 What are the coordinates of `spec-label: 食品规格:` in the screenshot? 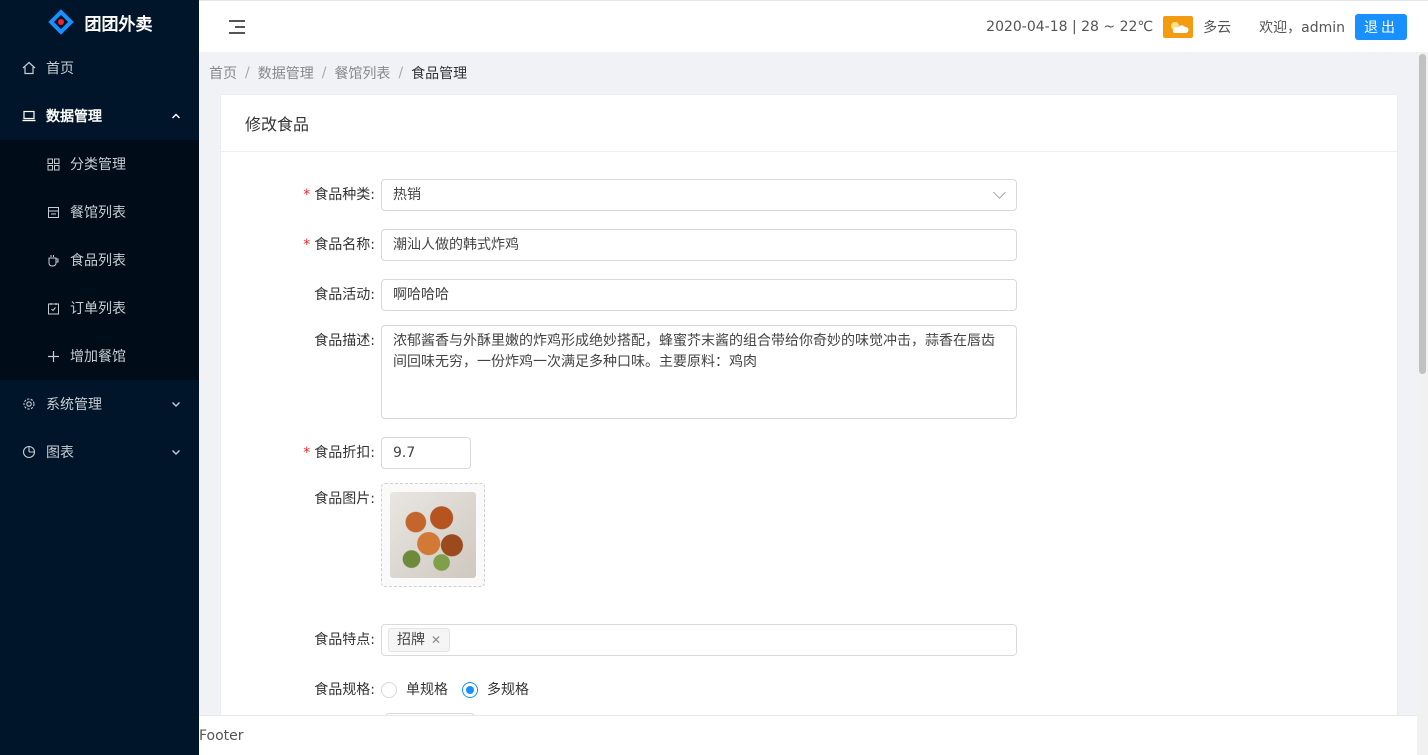 It's located at (344, 690).